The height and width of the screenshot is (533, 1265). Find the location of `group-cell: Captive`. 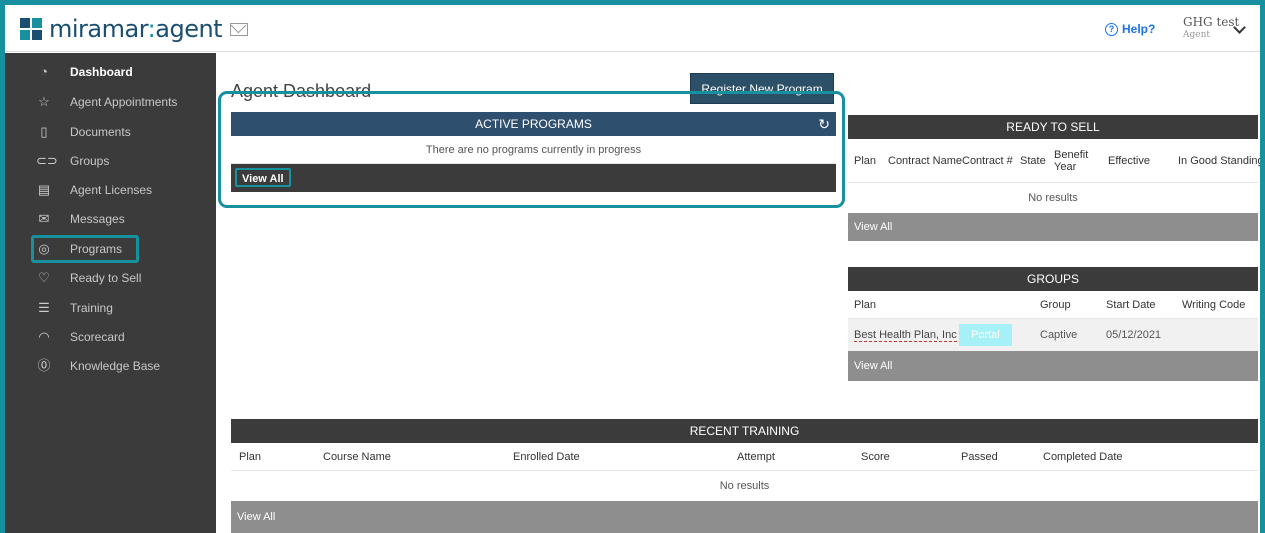

group-cell: Captive is located at coordinates (1059, 335).